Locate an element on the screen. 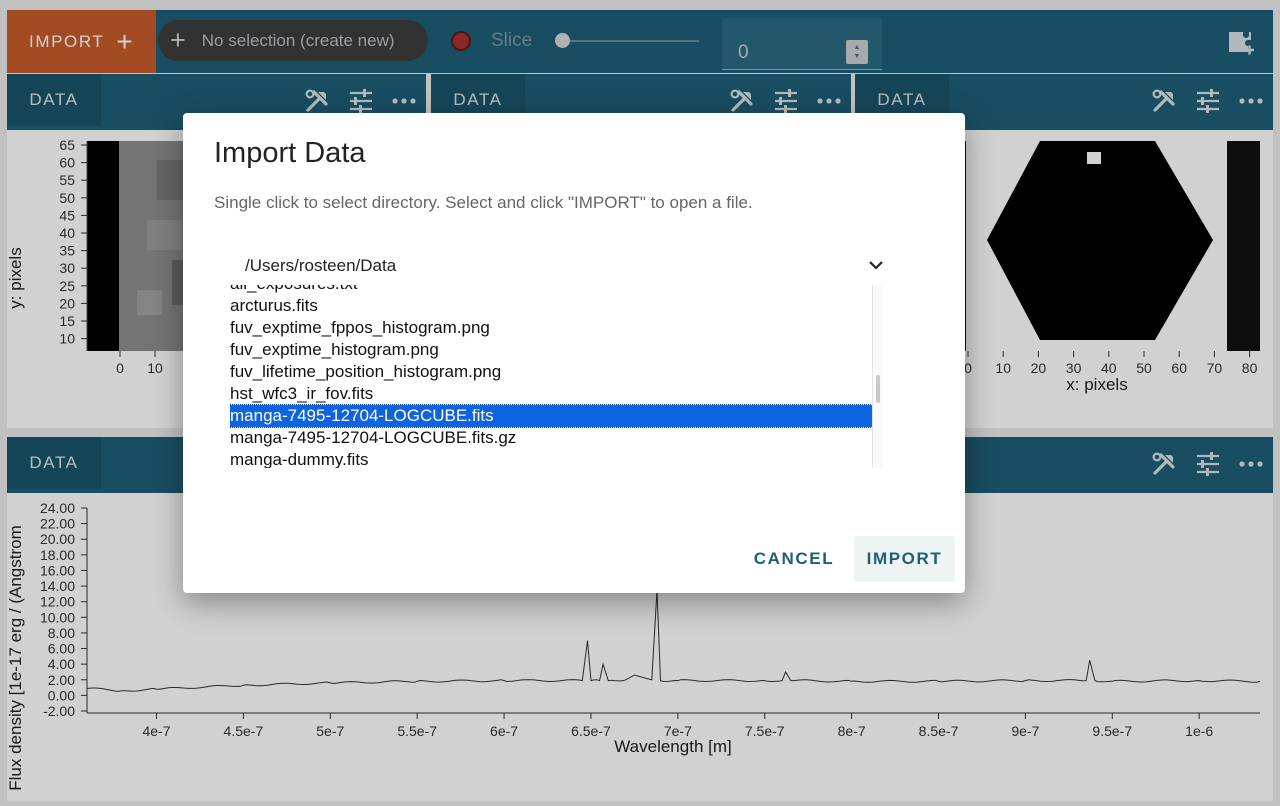 This screenshot has width=1280, height=806. file-item: fuv_exptime_fppos_histogram.png is located at coordinates (551, 328).